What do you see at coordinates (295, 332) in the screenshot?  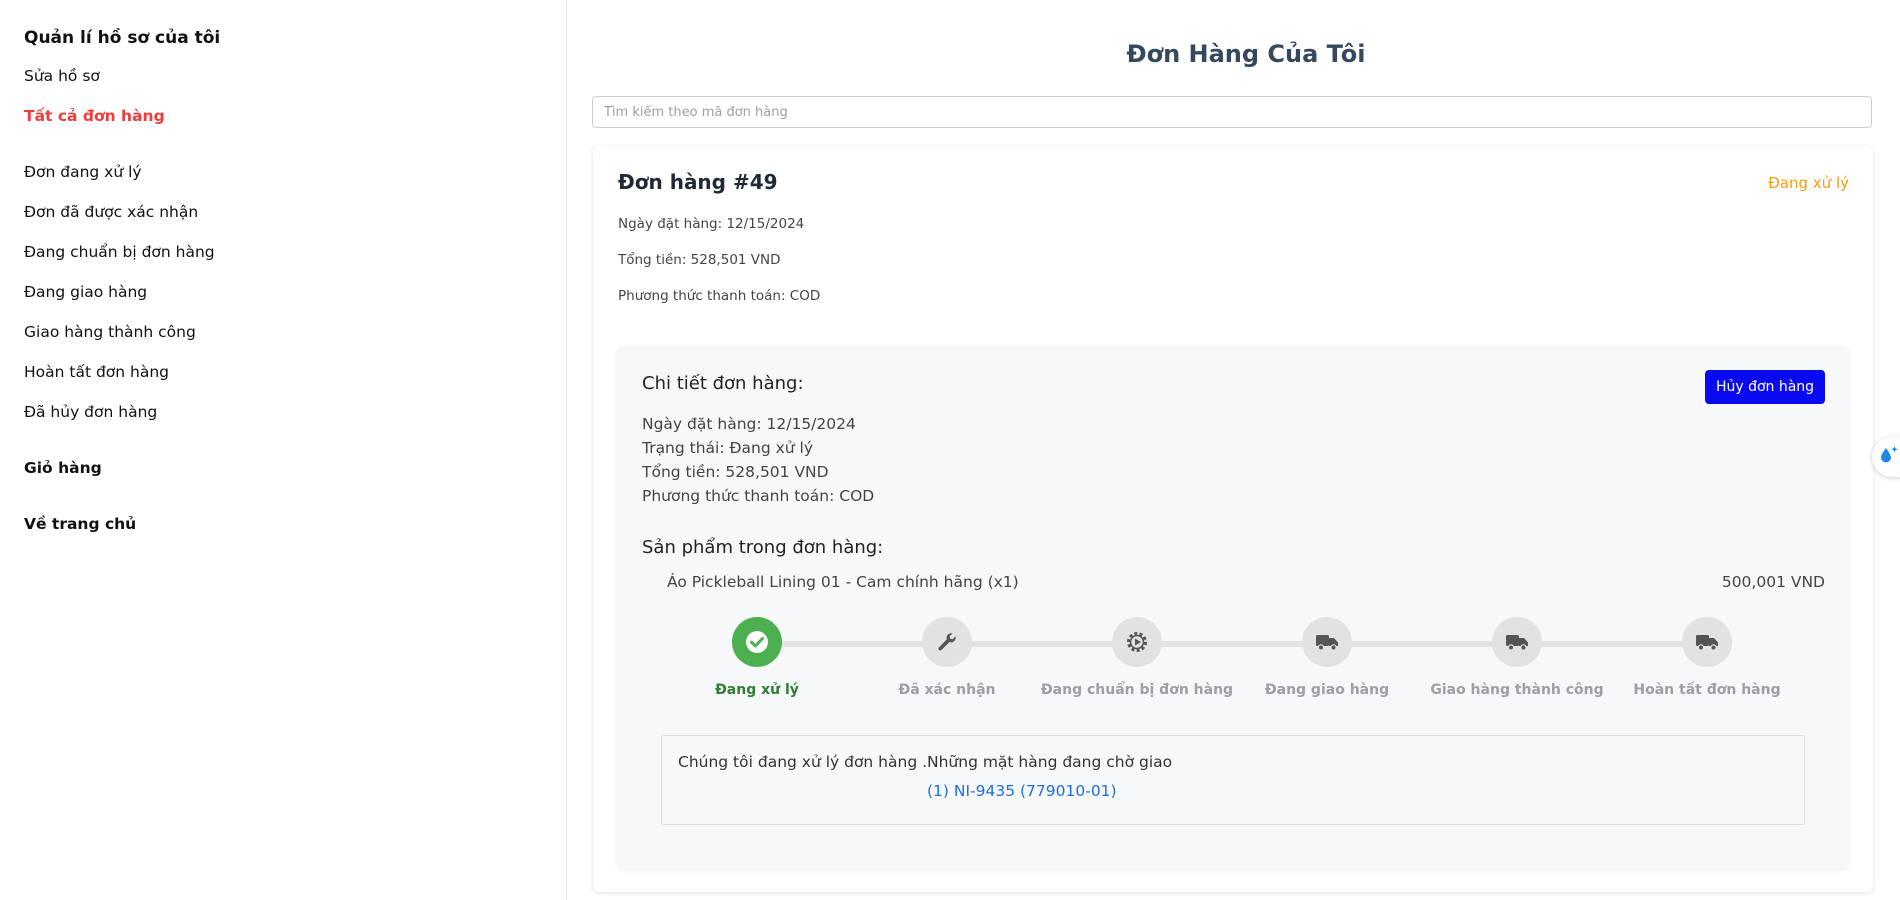 I see `sidebar-item-delivered: Giao hàng thành công` at bounding box center [295, 332].